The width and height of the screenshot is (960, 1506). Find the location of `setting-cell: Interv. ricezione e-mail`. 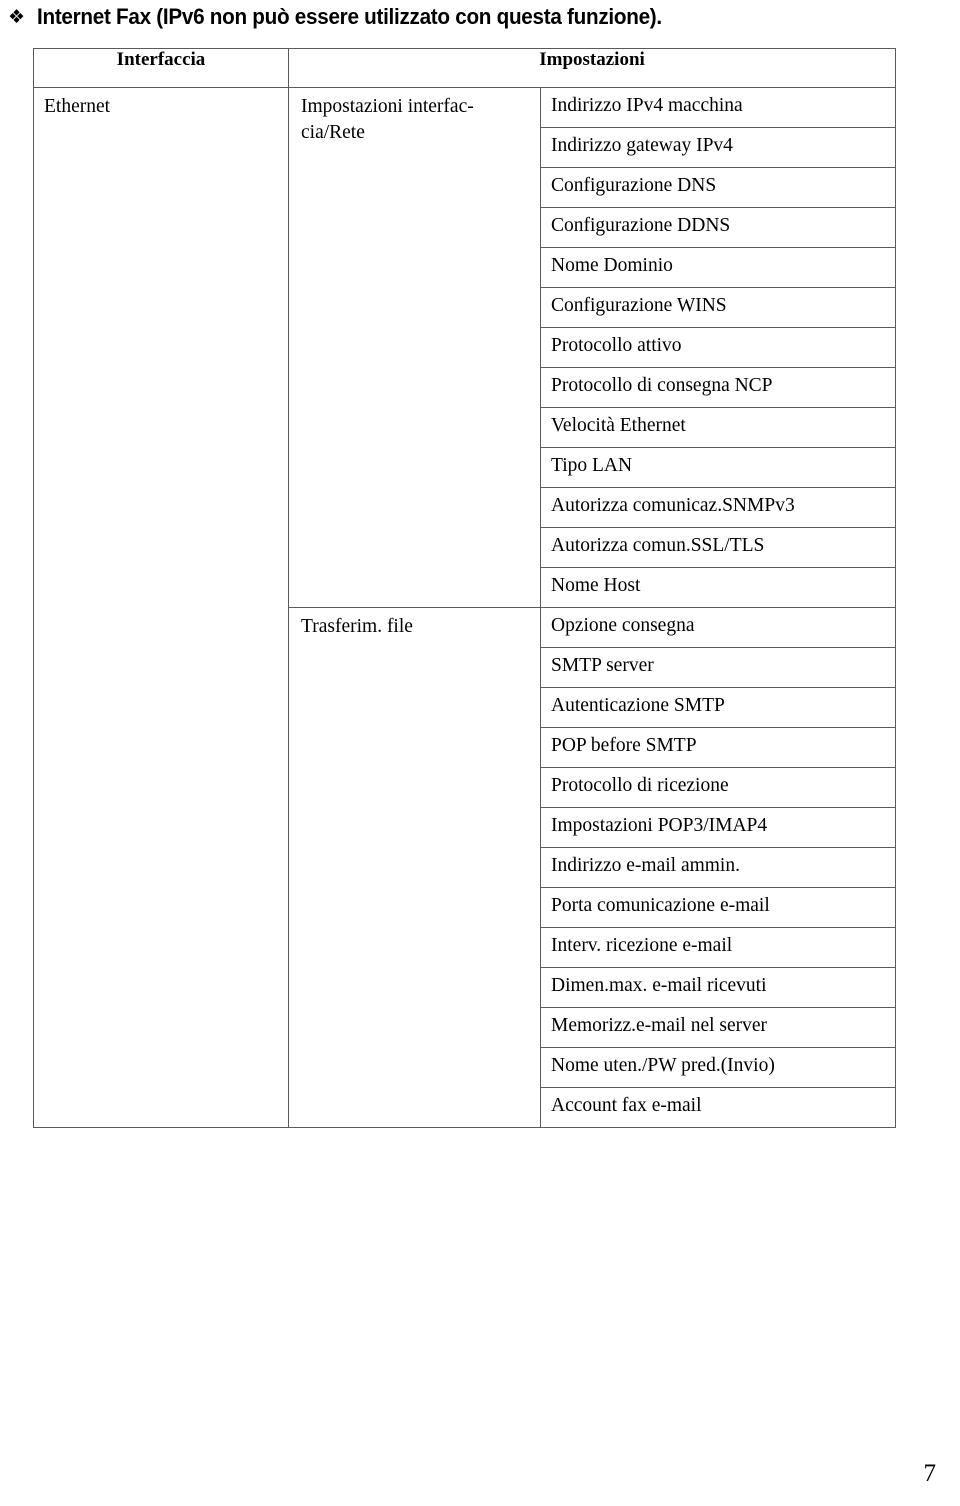

setting-cell: Interv. ricezione e-mail is located at coordinates (718, 947).